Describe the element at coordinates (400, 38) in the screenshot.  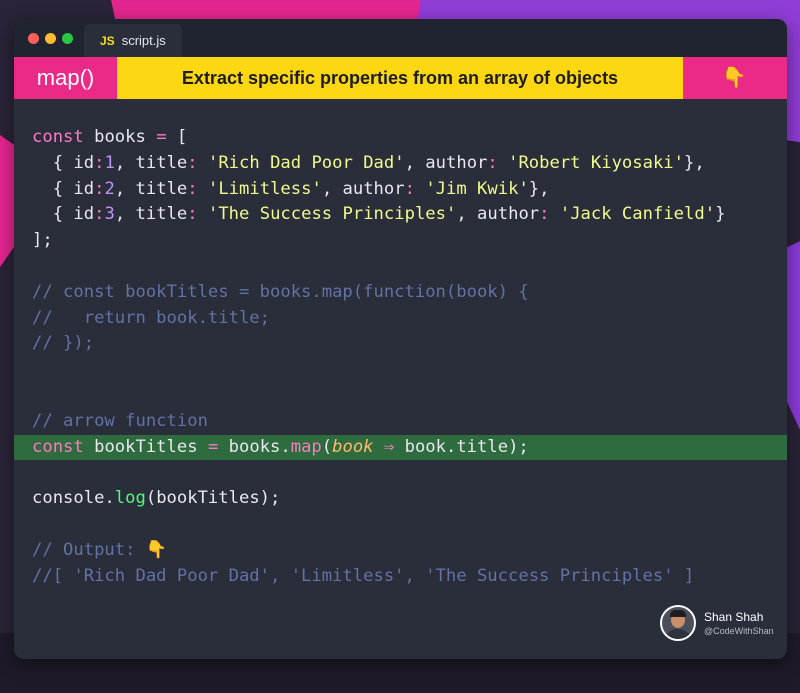
I see `title-bar: JS script.js` at that location.